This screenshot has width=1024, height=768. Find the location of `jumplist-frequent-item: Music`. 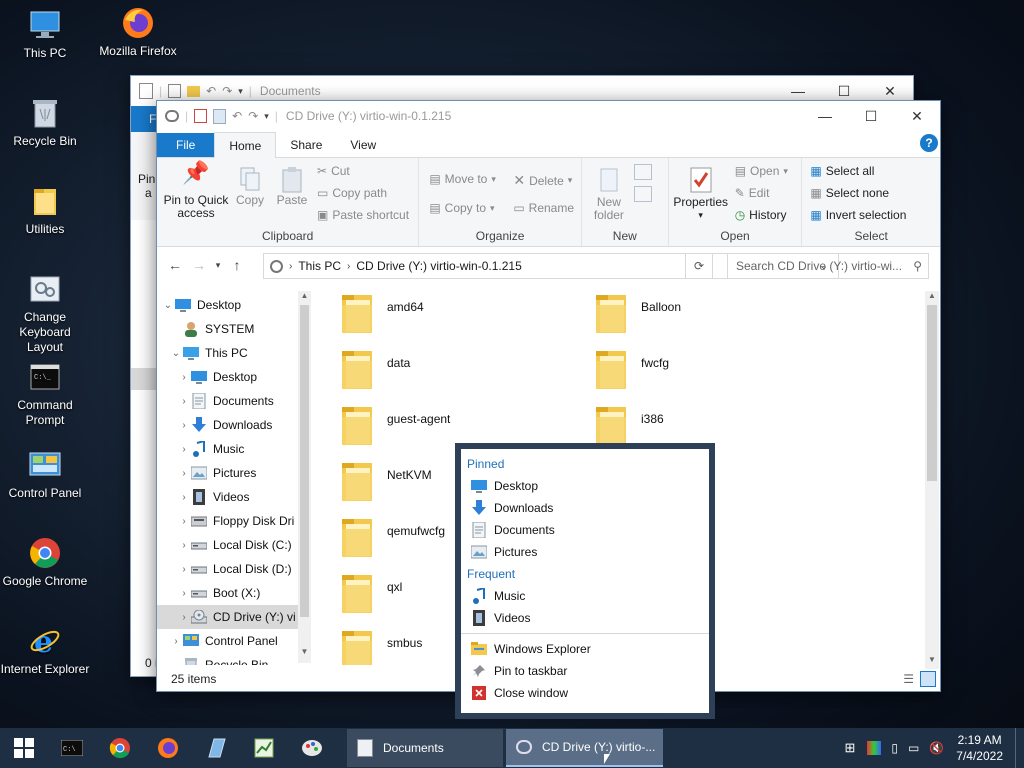

jumplist-frequent-item: Music is located at coordinates (585, 596).